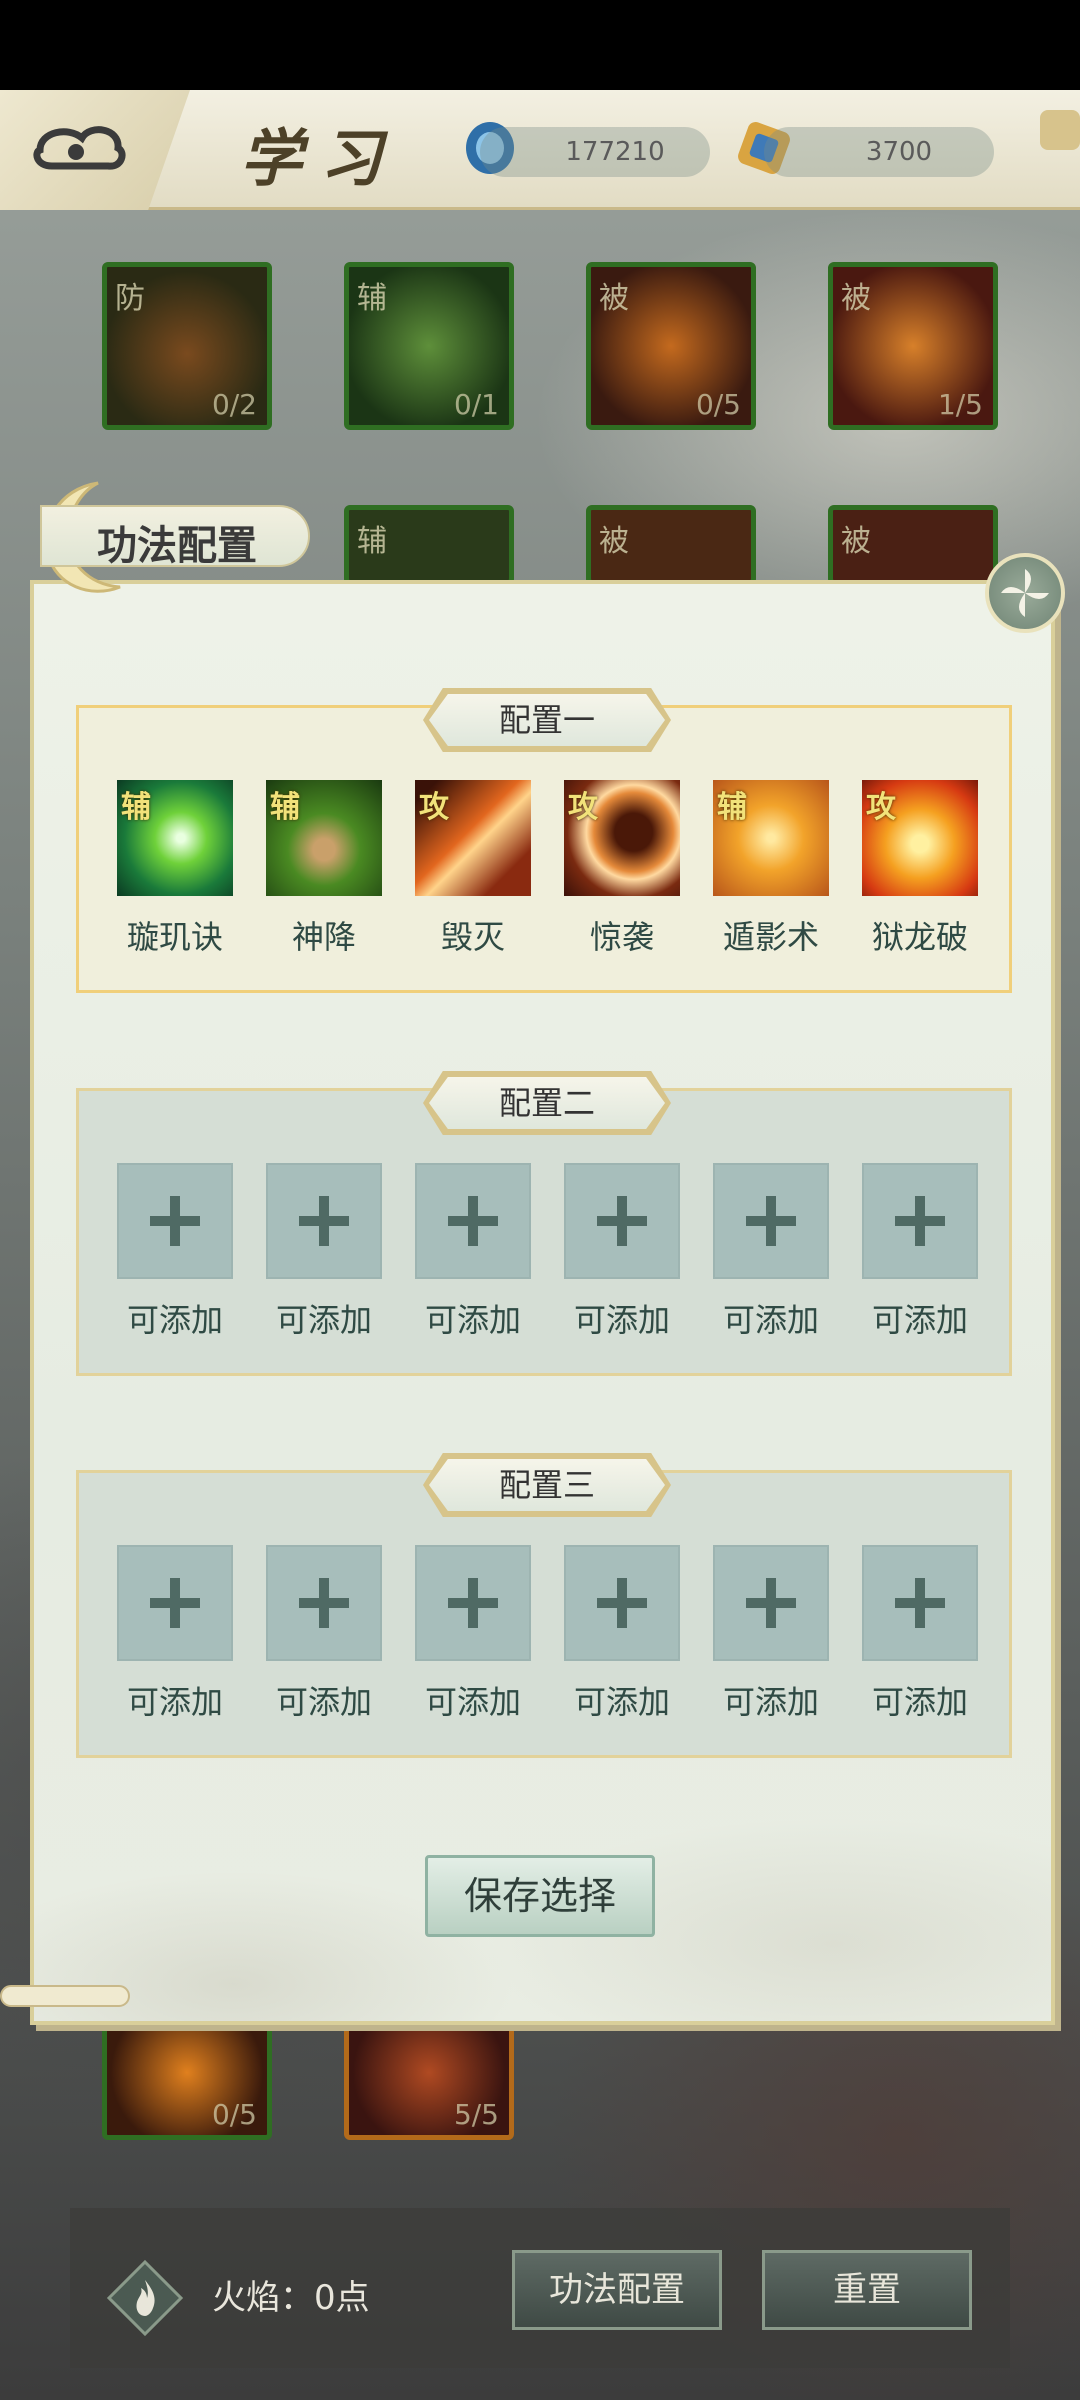 The width and height of the screenshot is (1080, 2400). Describe the element at coordinates (175, 838) in the screenshot. I see `green-swirl-icon: 辅` at that location.